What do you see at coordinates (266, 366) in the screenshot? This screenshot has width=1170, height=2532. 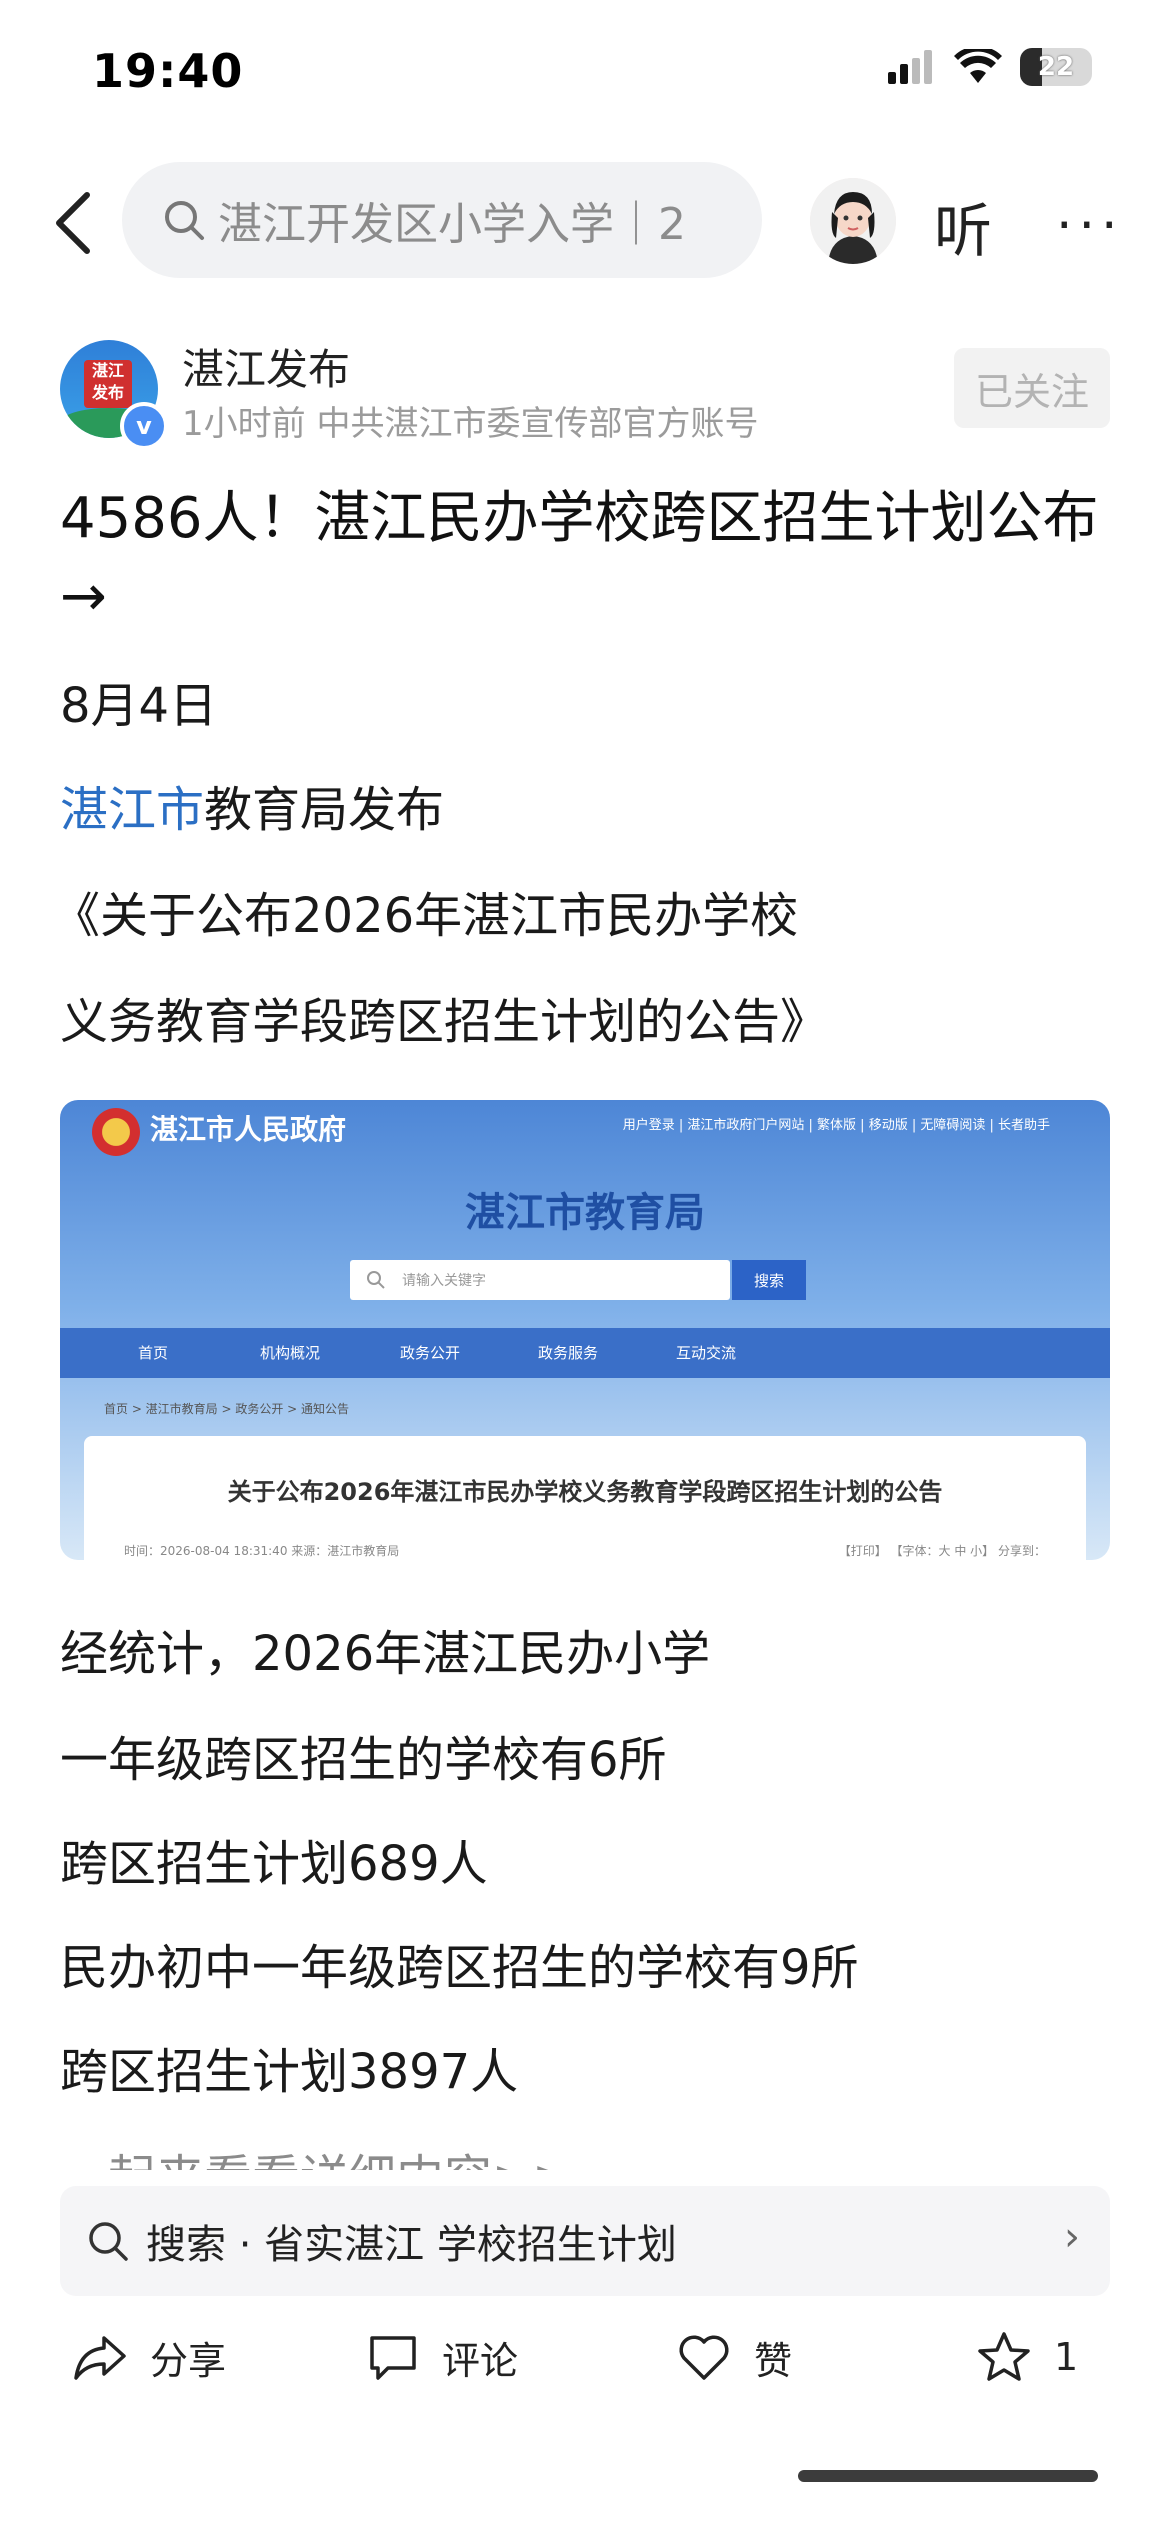 I see `author-name: 湛江发布` at bounding box center [266, 366].